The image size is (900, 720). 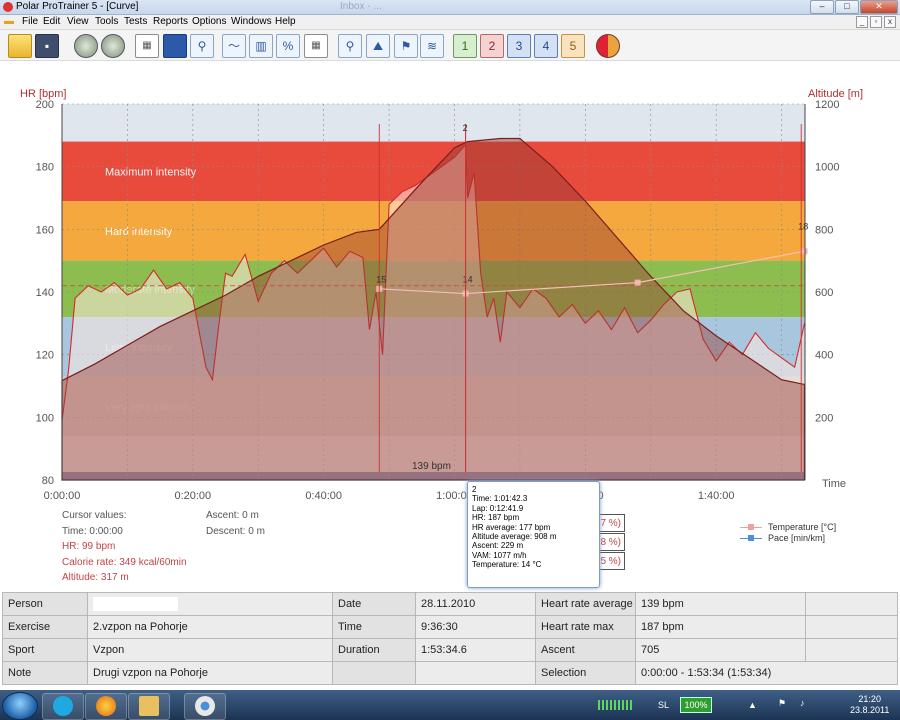 I want to click on lap-marker-icon: ⚑, so click(x=406, y=46).